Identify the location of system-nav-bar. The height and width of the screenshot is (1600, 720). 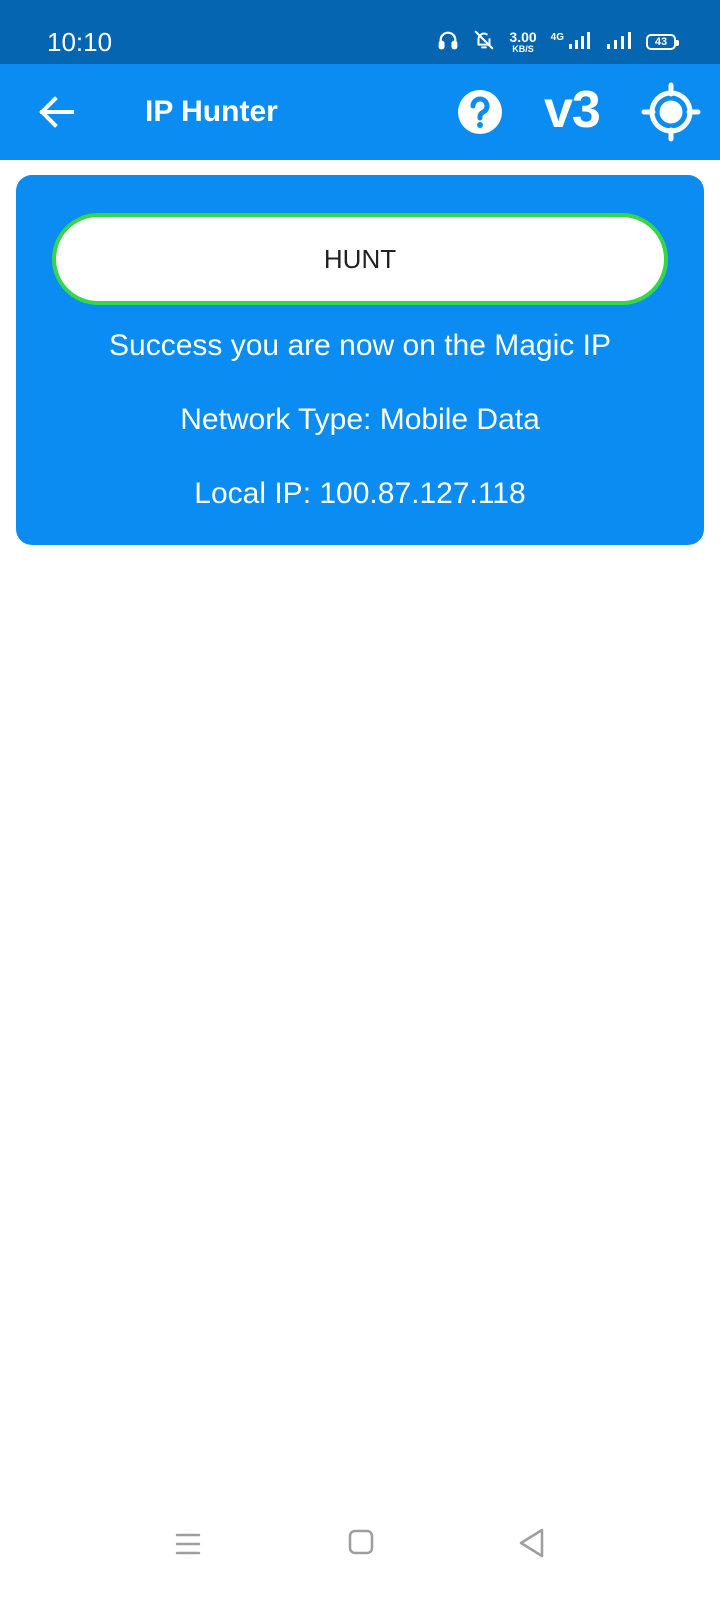
(360, 1556).